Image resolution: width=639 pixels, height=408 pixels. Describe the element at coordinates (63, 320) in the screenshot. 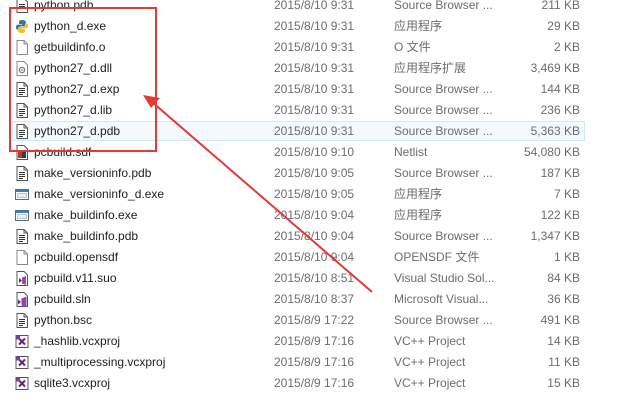

I see `file-name: python.bsc` at that location.